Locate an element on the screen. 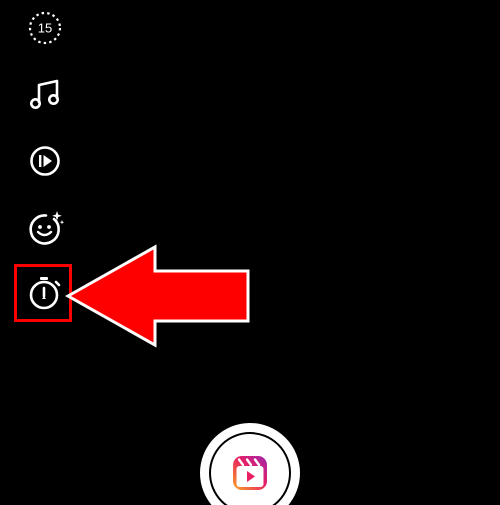 This screenshot has width=500, height=505. camera-toolbar: 15 is located at coordinates (45, 170).